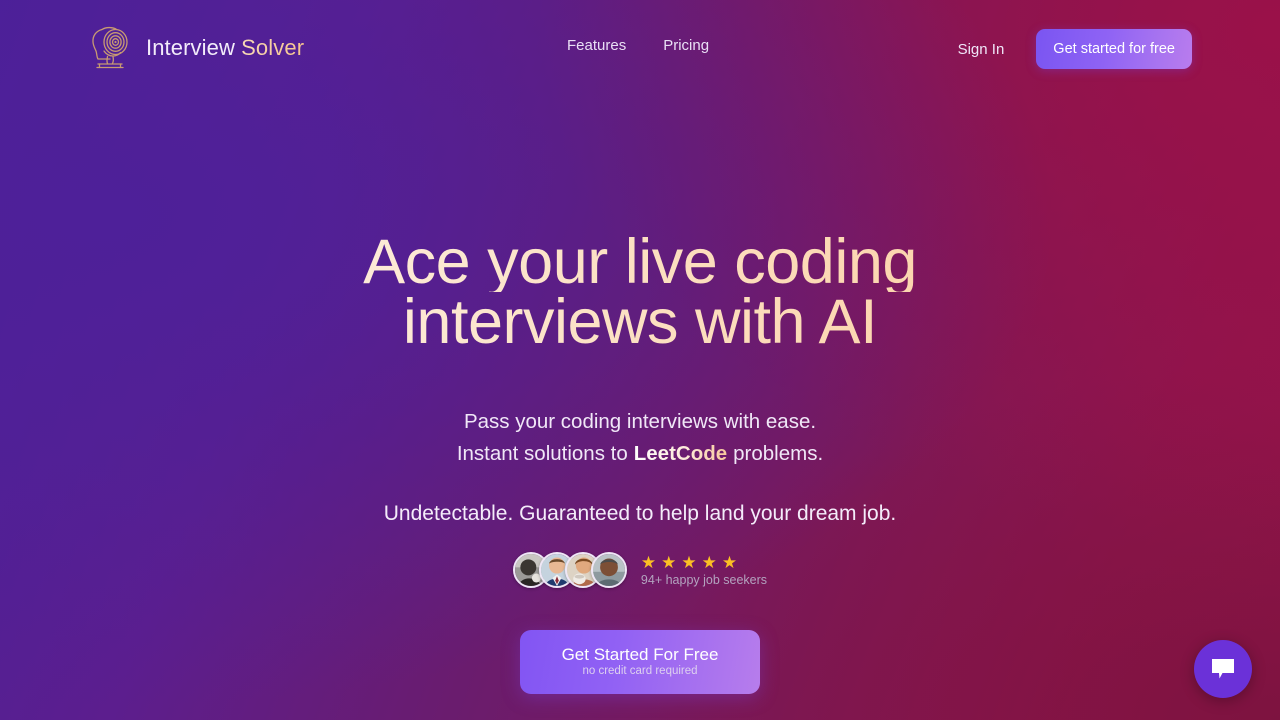 This screenshot has width=1280, height=720. Describe the element at coordinates (569, 570) in the screenshot. I see `avatar-group` at that location.